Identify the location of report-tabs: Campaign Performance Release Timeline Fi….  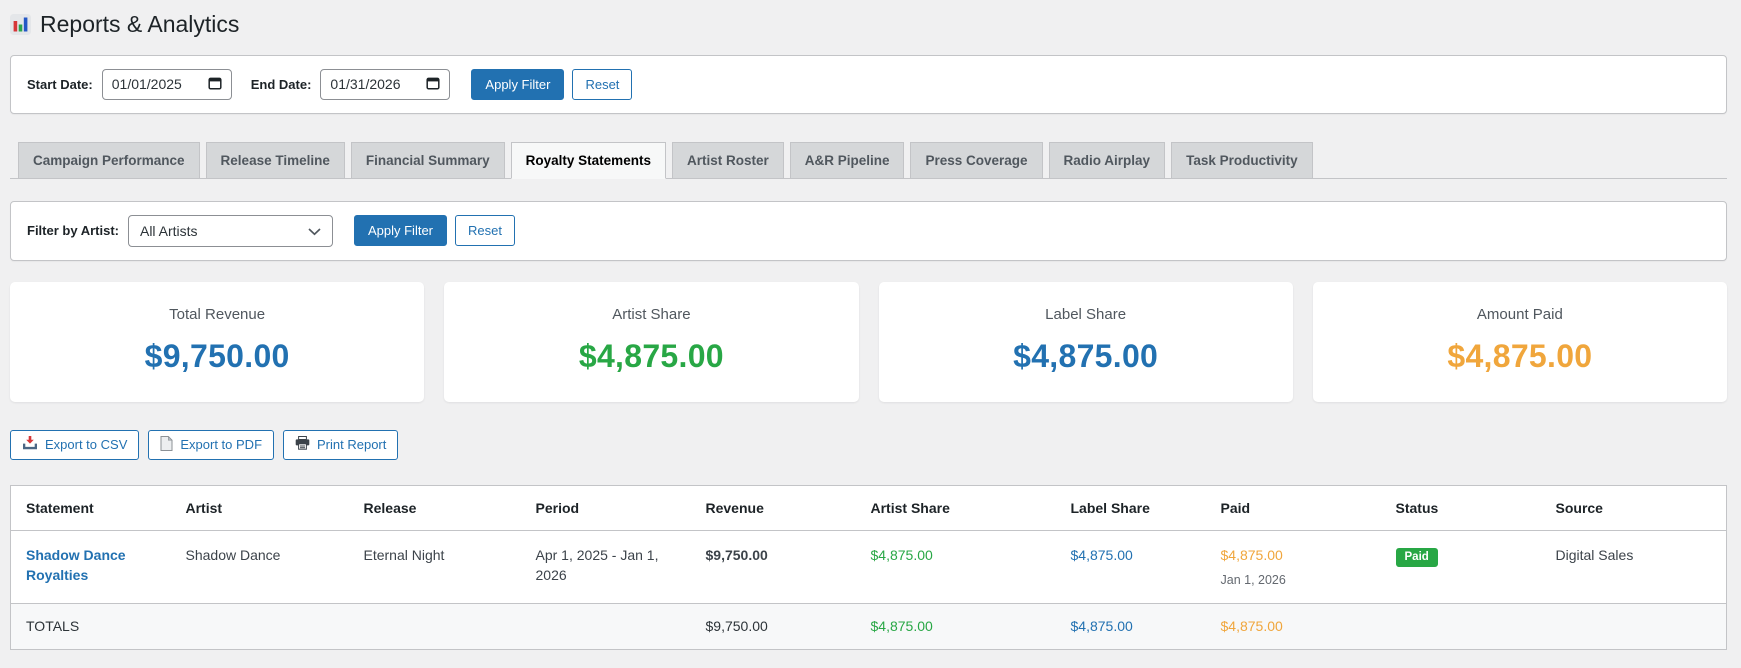
(868, 160).